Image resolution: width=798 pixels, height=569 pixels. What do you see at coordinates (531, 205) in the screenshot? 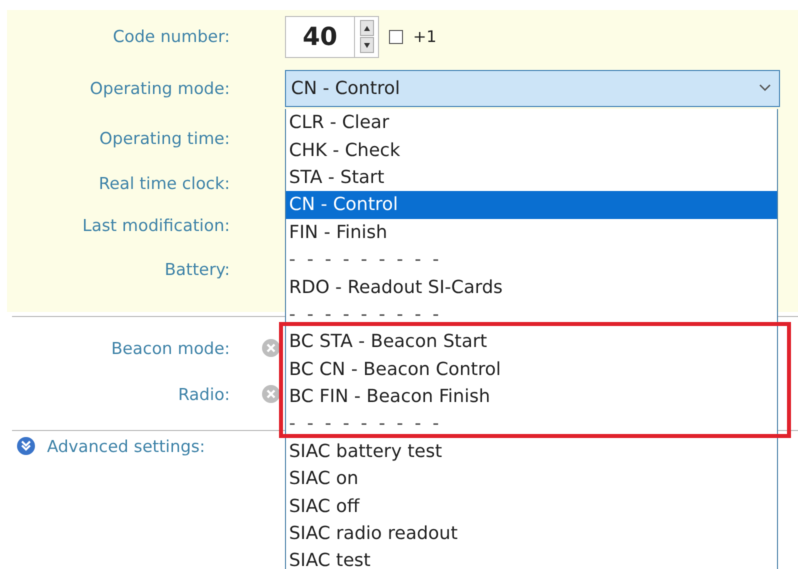
I see `dropdown-option: CN - Control` at bounding box center [531, 205].